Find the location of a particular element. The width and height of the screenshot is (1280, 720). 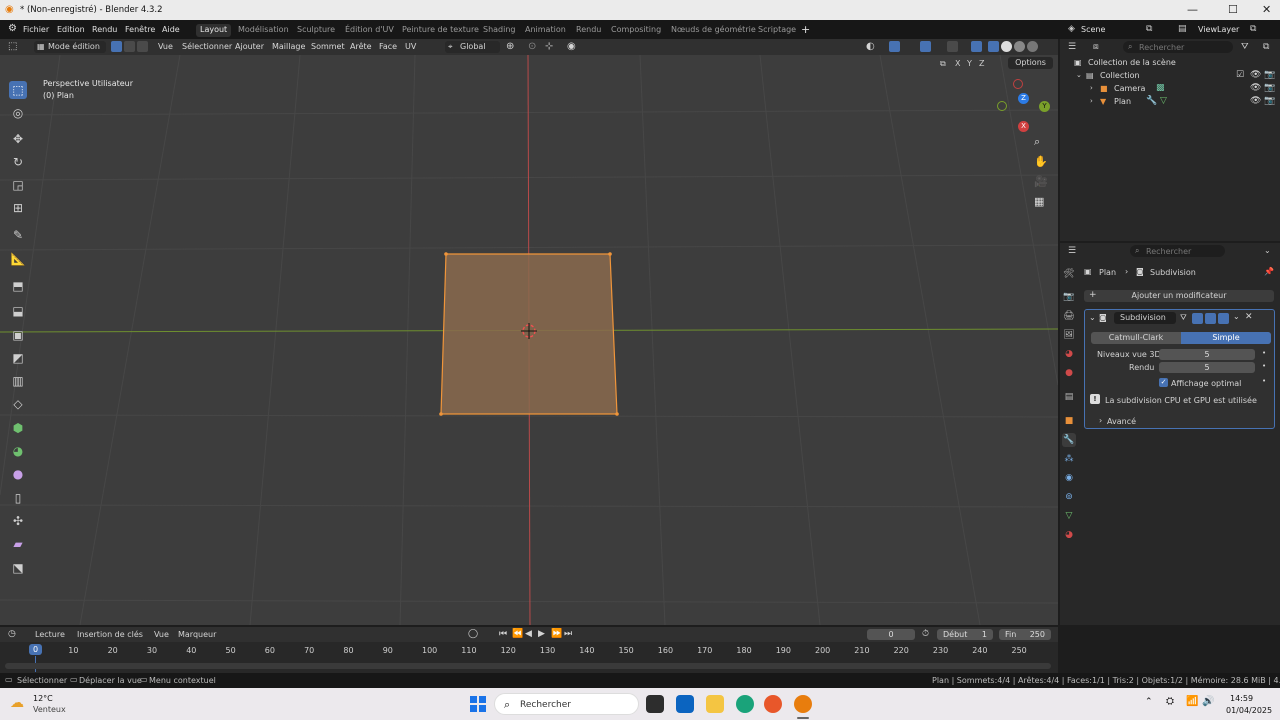

collection-checkbox-icon: ☑ is located at coordinates (1240, 75).